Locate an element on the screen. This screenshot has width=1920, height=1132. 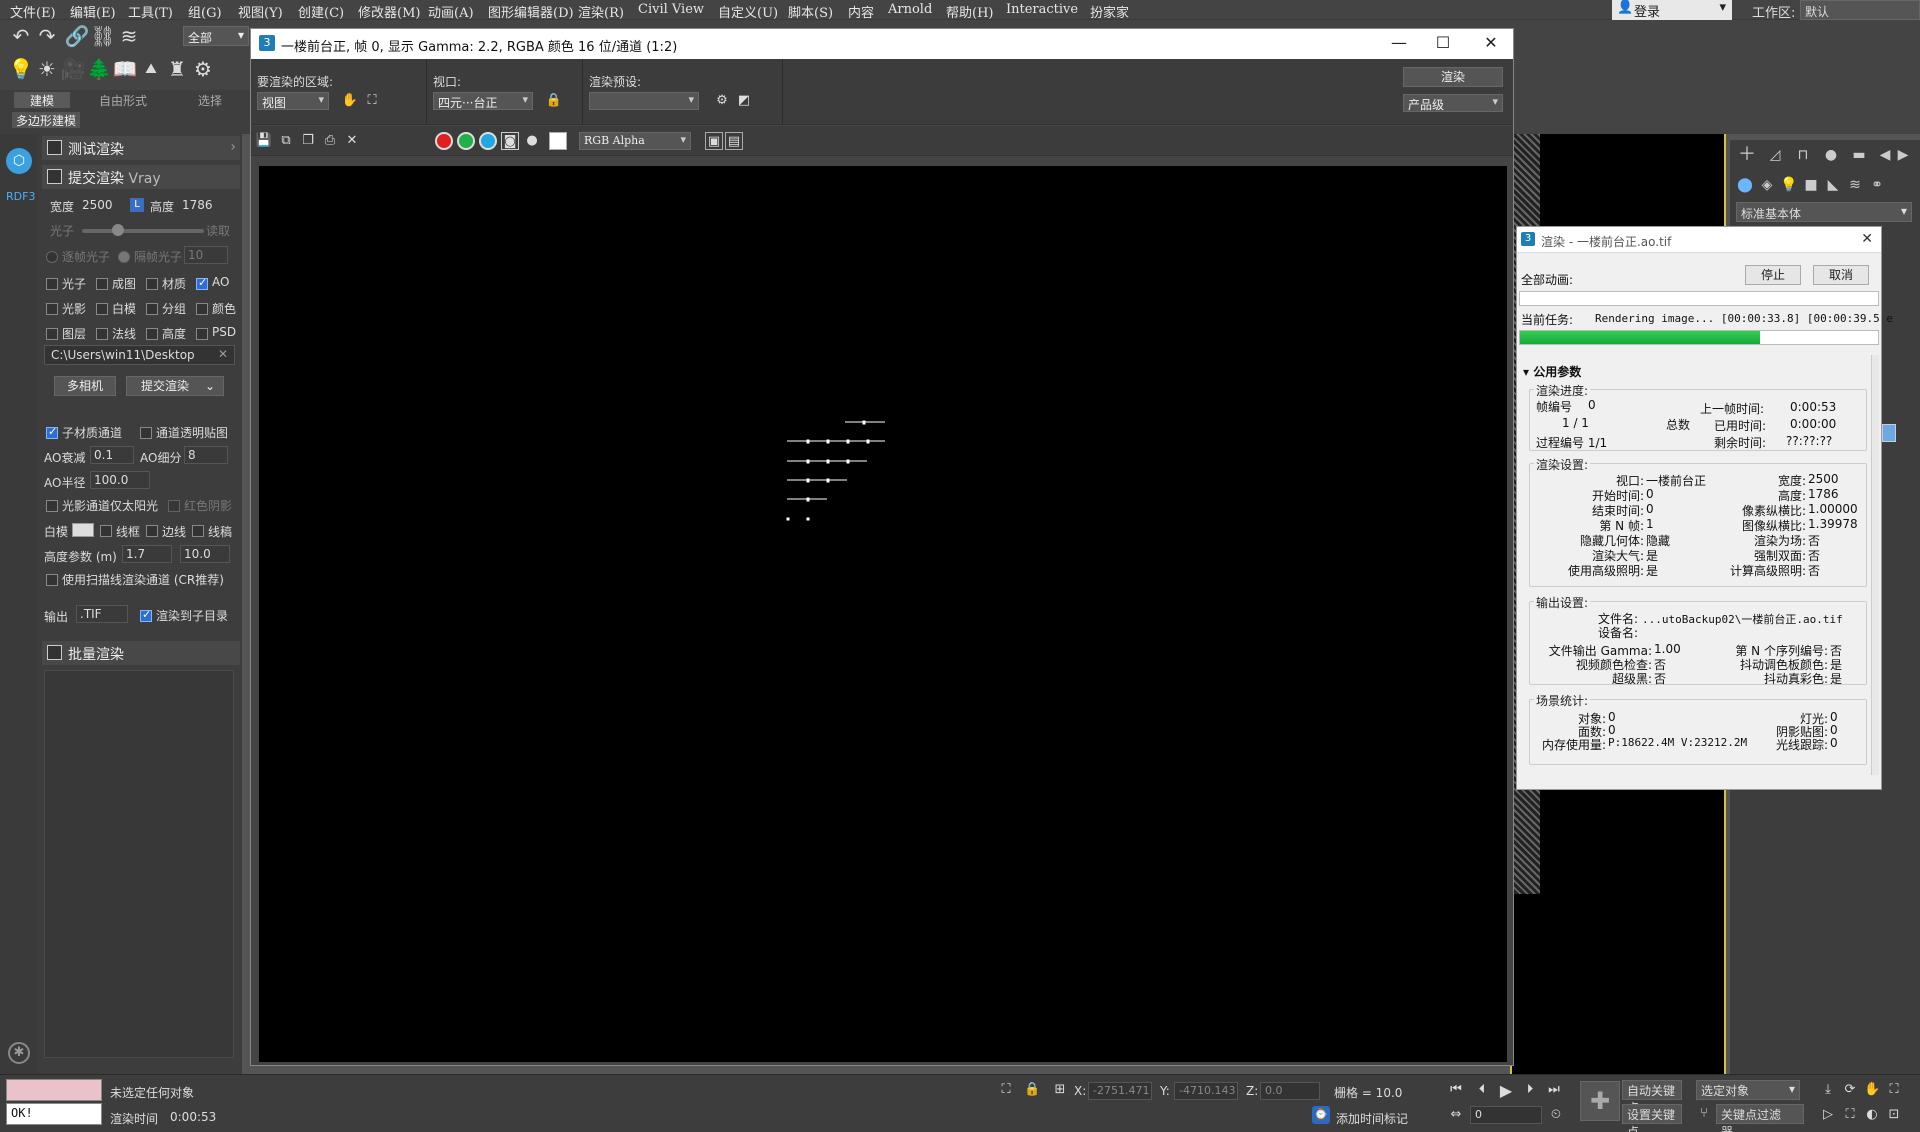
batch-render-header: 批量渲染 is located at coordinates (141, 653).